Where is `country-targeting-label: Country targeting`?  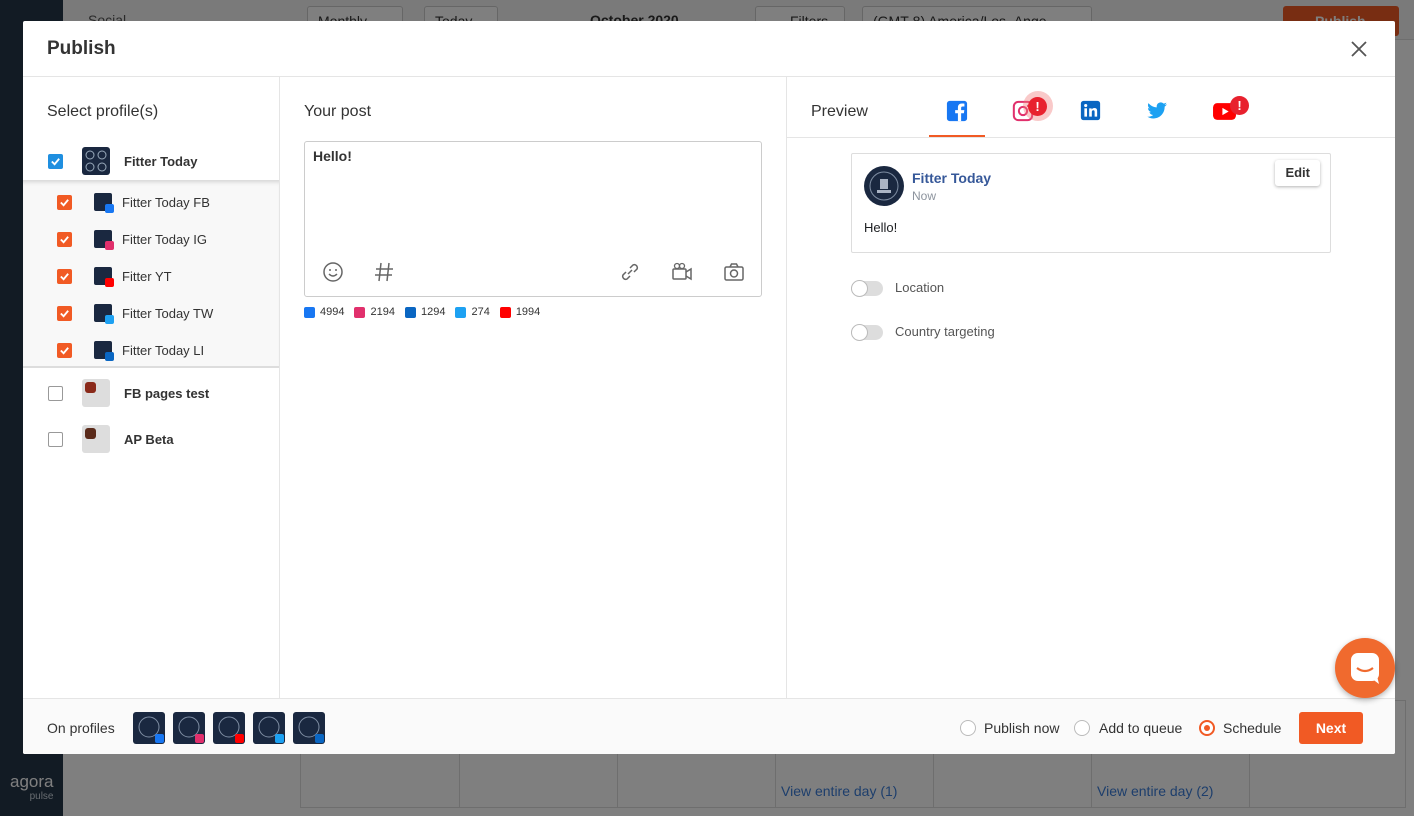 country-targeting-label: Country targeting is located at coordinates (945, 331).